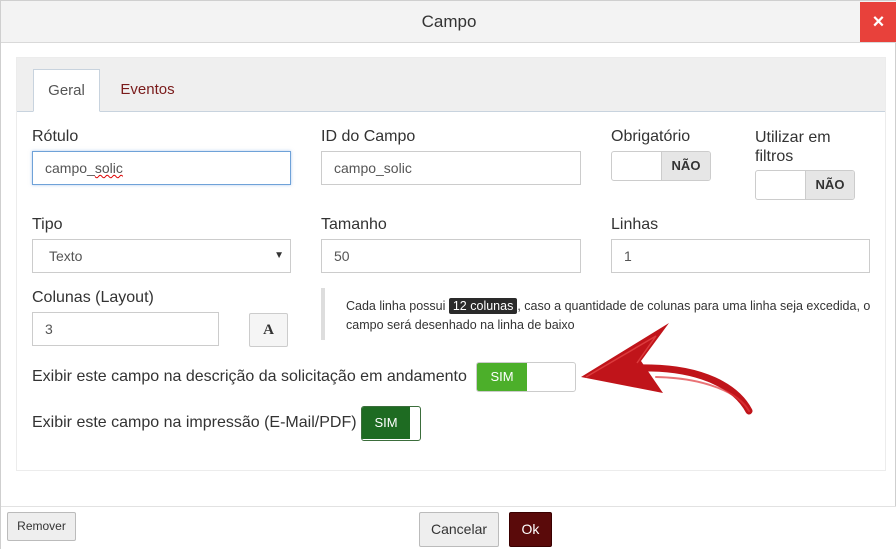  What do you see at coordinates (483, 306) in the screenshot?
I see `info-highlight-badge: 12 colunas` at bounding box center [483, 306].